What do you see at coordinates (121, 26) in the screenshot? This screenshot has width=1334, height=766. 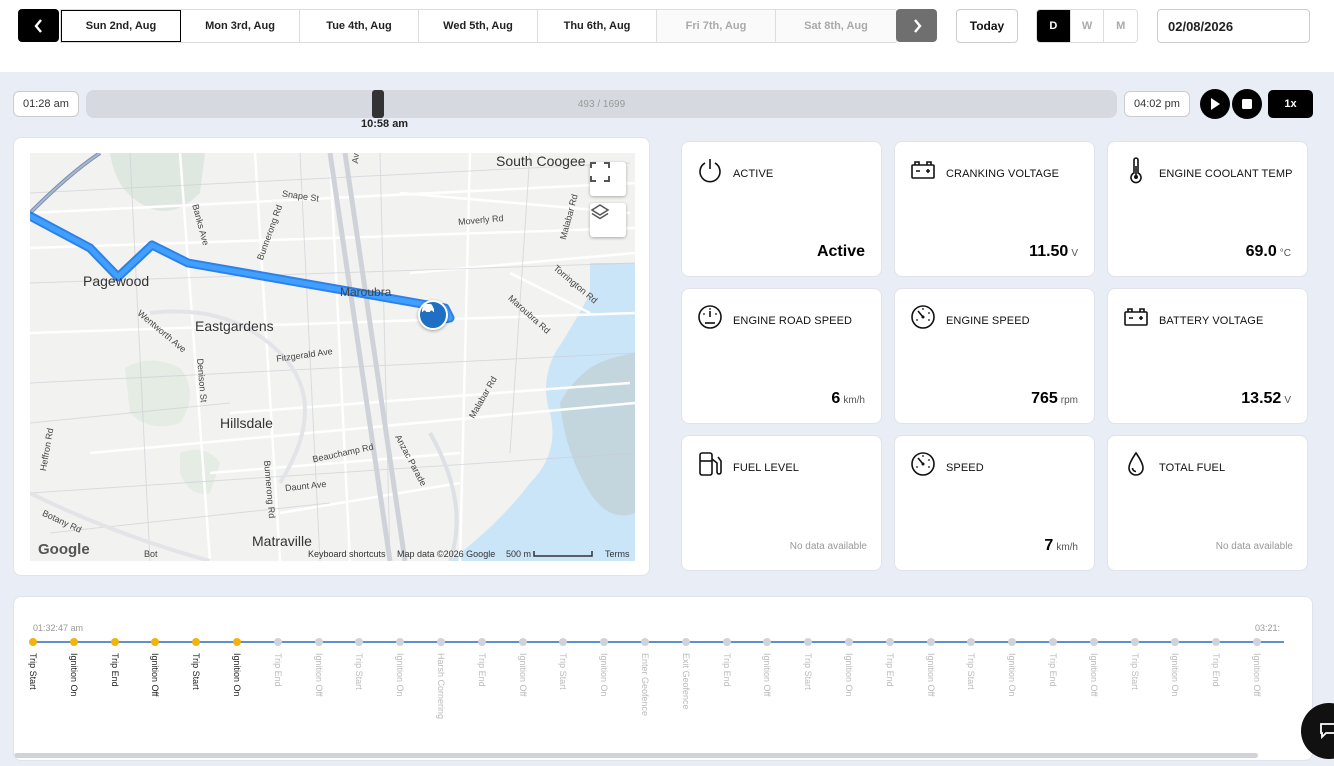 I see `day-tab: Sun 2nd, Aug` at bounding box center [121, 26].